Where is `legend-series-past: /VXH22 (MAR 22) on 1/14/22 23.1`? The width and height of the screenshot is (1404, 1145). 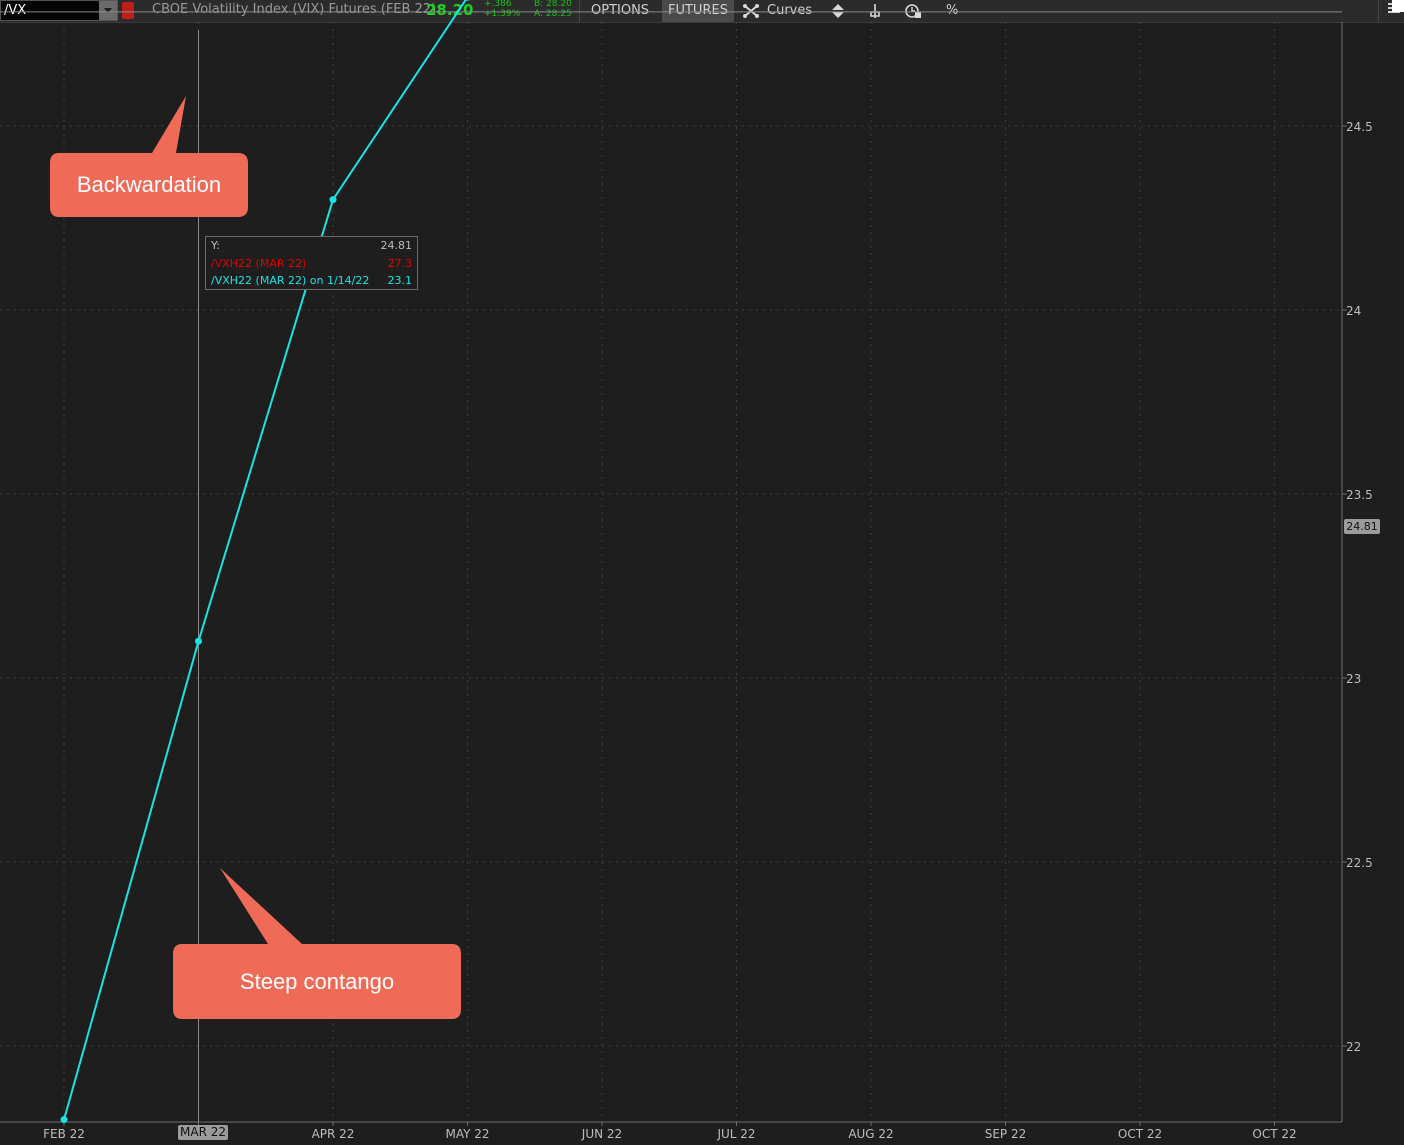
legend-series-past: /VXH22 (MAR 22) on 1/14/22 23.1 is located at coordinates (311, 281).